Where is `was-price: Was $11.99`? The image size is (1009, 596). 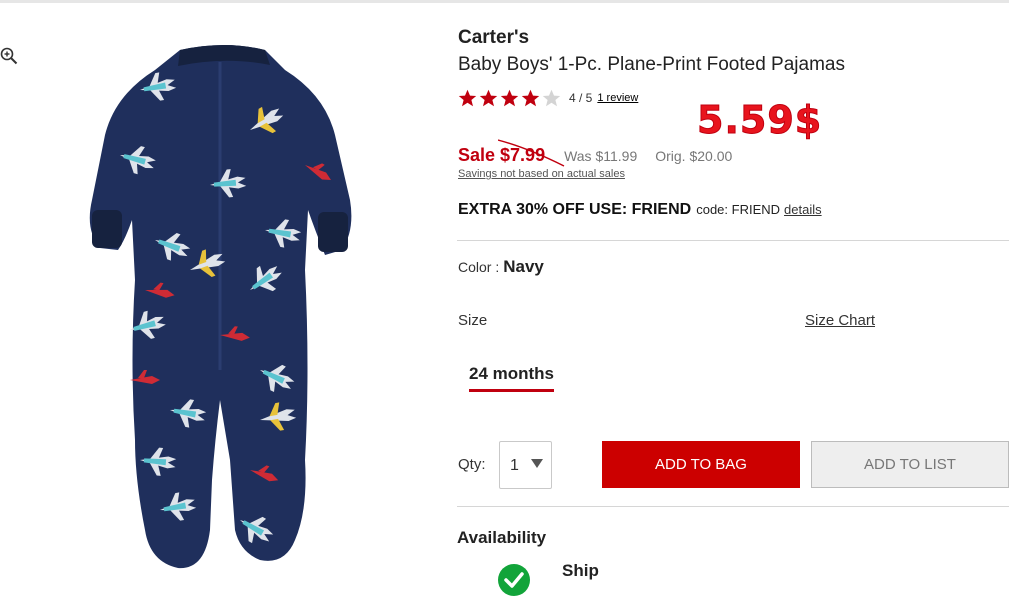
was-price: Was $11.99 is located at coordinates (601, 156).